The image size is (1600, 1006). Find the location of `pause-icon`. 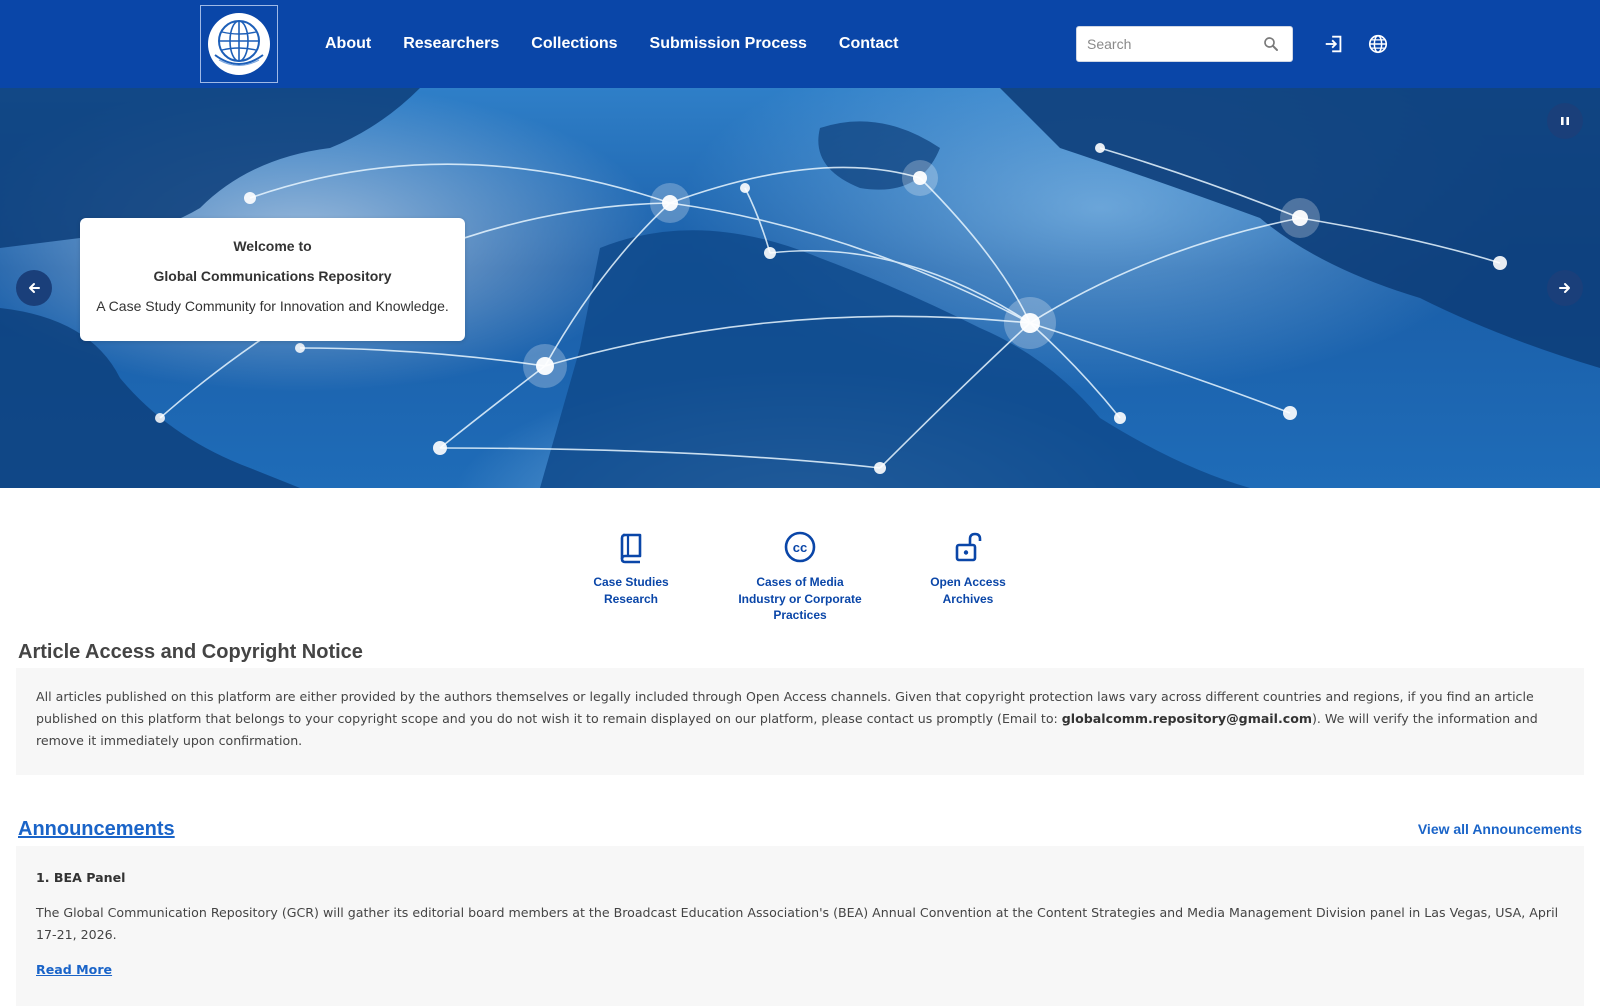

pause-icon is located at coordinates (1565, 121).